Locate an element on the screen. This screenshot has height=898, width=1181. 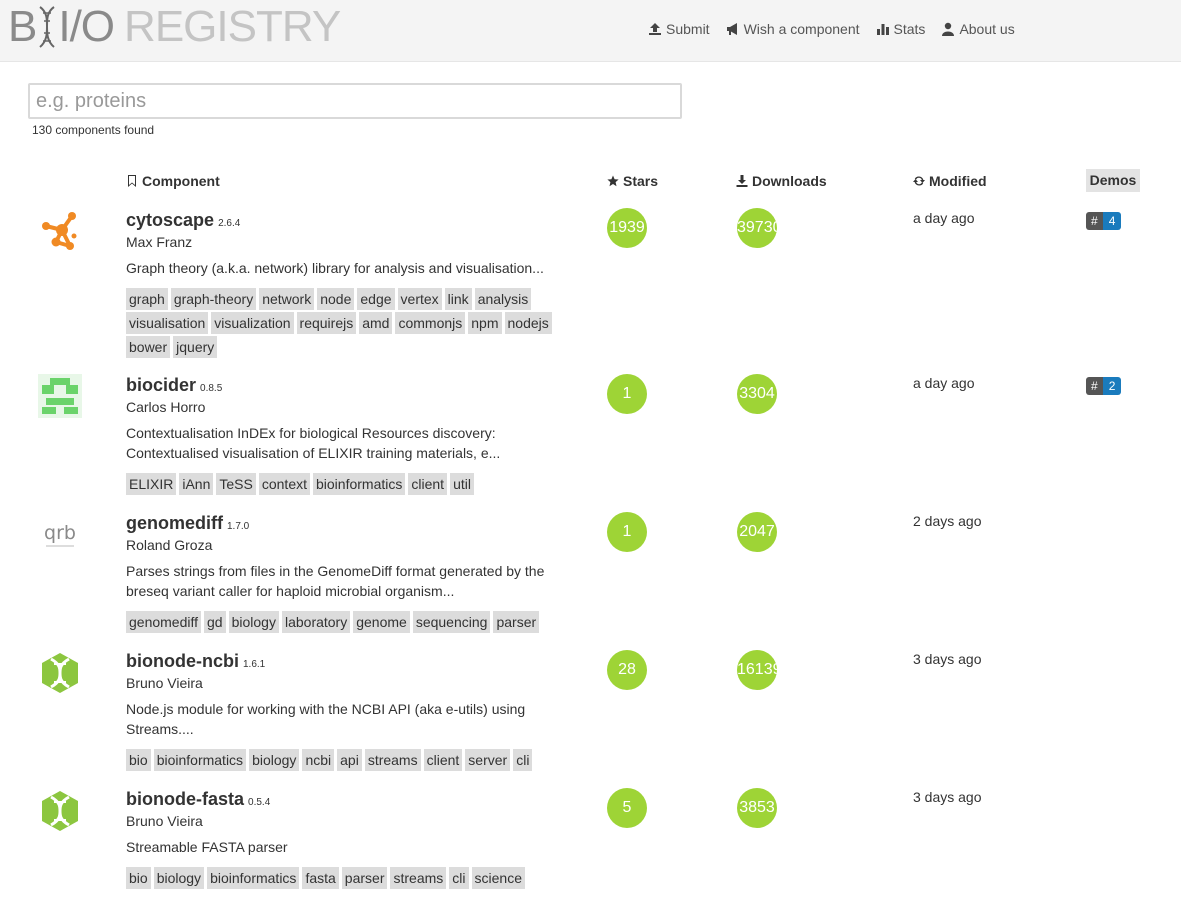
component-name-link: bionode-ncbi is located at coordinates (182, 661).